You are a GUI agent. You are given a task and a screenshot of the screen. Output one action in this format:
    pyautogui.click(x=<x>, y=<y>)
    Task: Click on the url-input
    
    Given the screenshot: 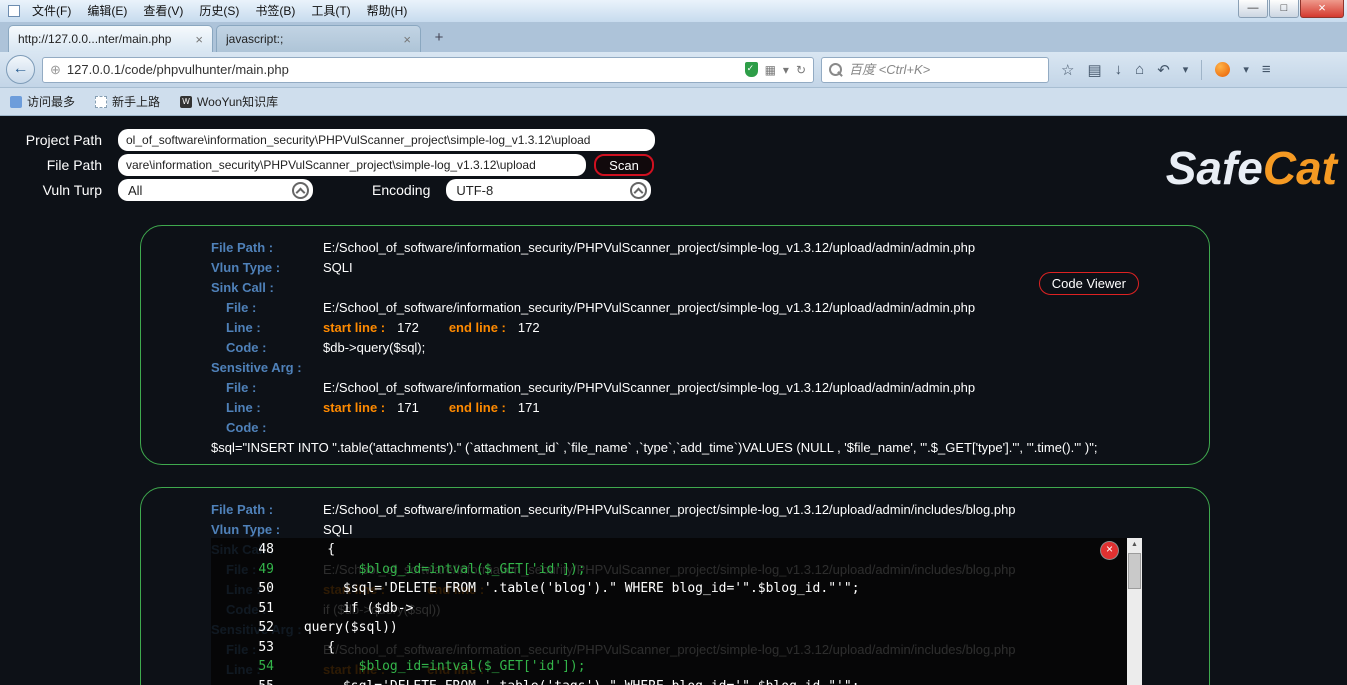 What is the action you would take?
    pyautogui.click(x=402, y=69)
    